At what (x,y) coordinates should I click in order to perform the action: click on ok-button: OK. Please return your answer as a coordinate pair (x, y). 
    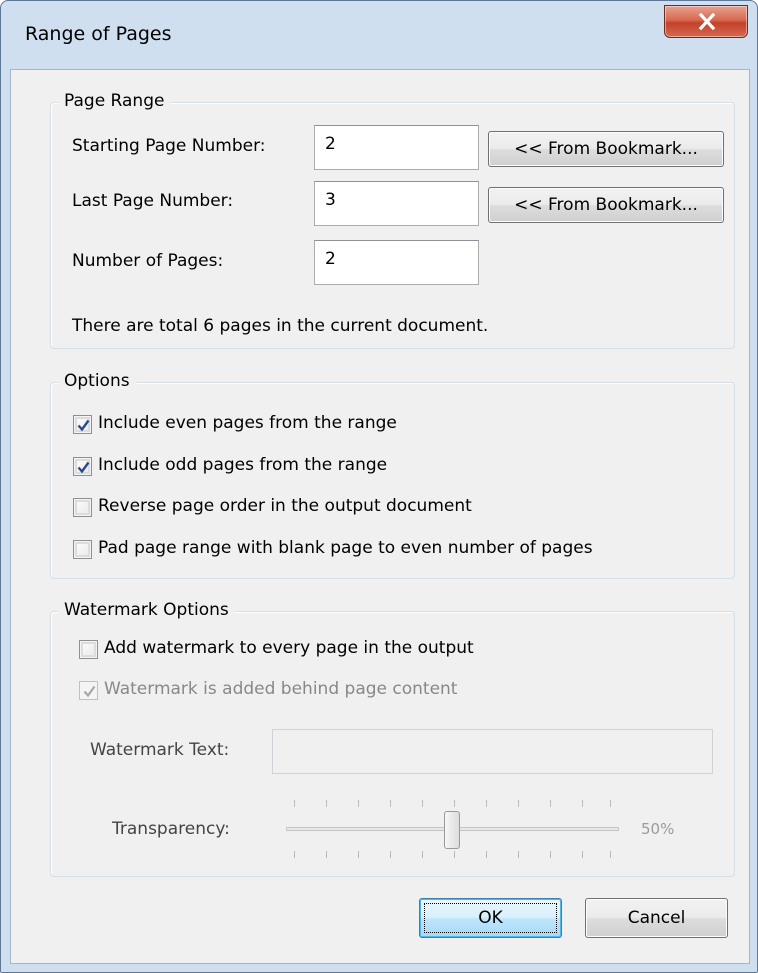
    Looking at the image, I should click on (490, 918).